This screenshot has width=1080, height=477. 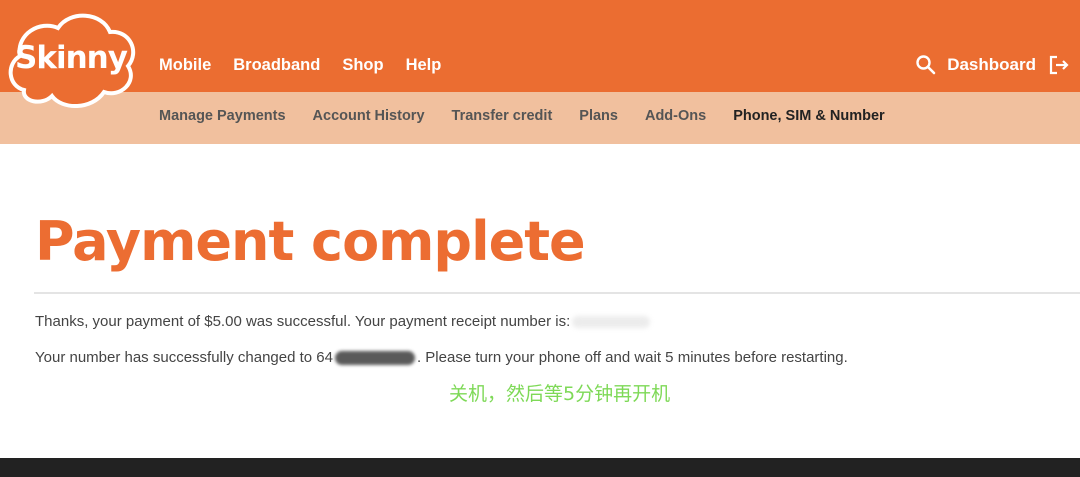 What do you see at coordinates (611, 321) in the screenshot?
I see `redacted-receipt-number` at bounding box center [611, 321].